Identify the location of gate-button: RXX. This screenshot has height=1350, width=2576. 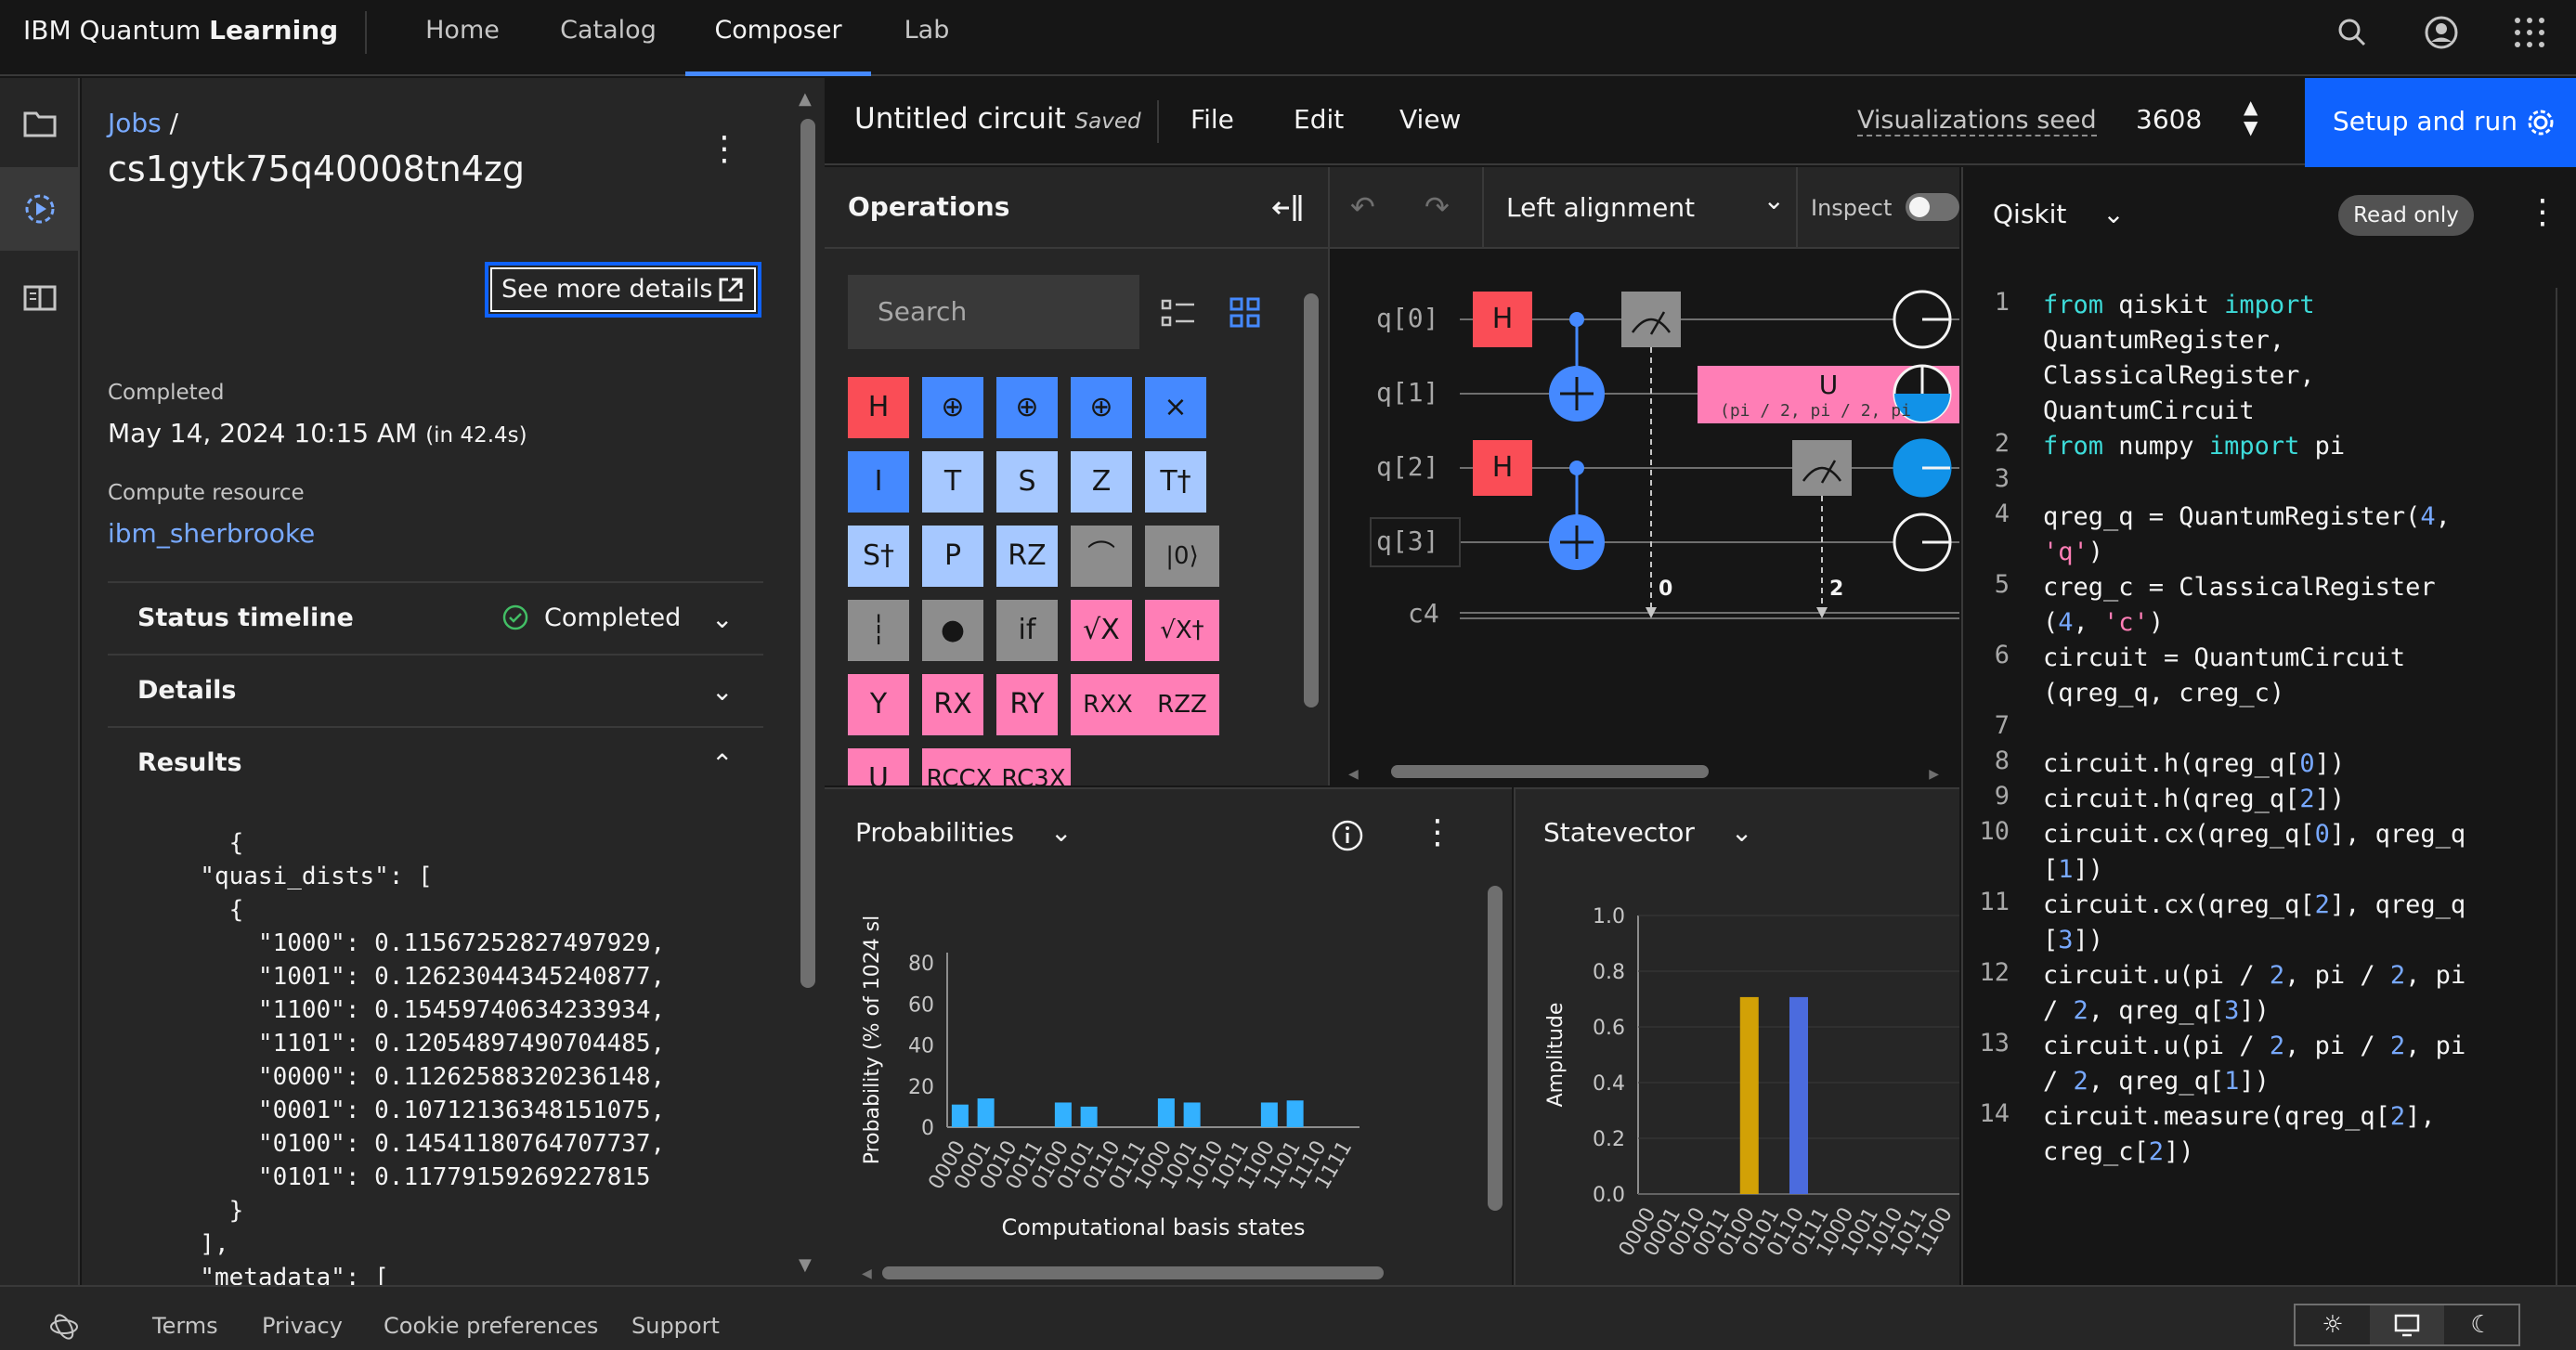
(1108, 704).